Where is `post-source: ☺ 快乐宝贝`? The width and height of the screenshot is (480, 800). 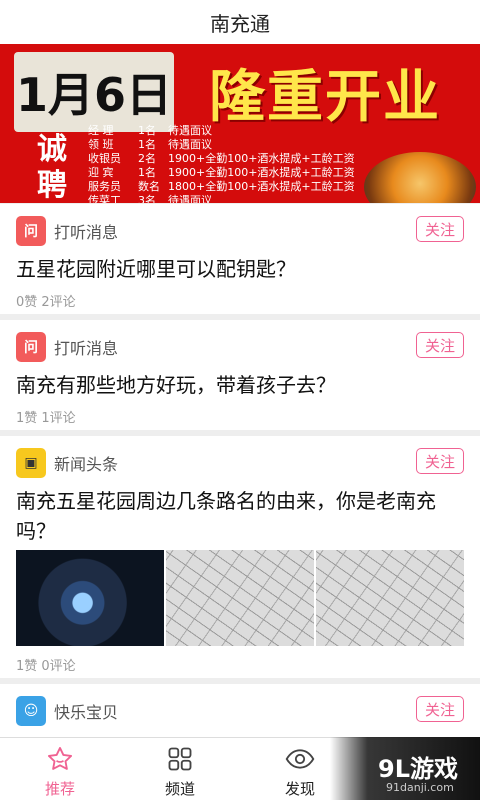
post-source: ☺ 快乐宝贝 is located at coordinates (67, 711).